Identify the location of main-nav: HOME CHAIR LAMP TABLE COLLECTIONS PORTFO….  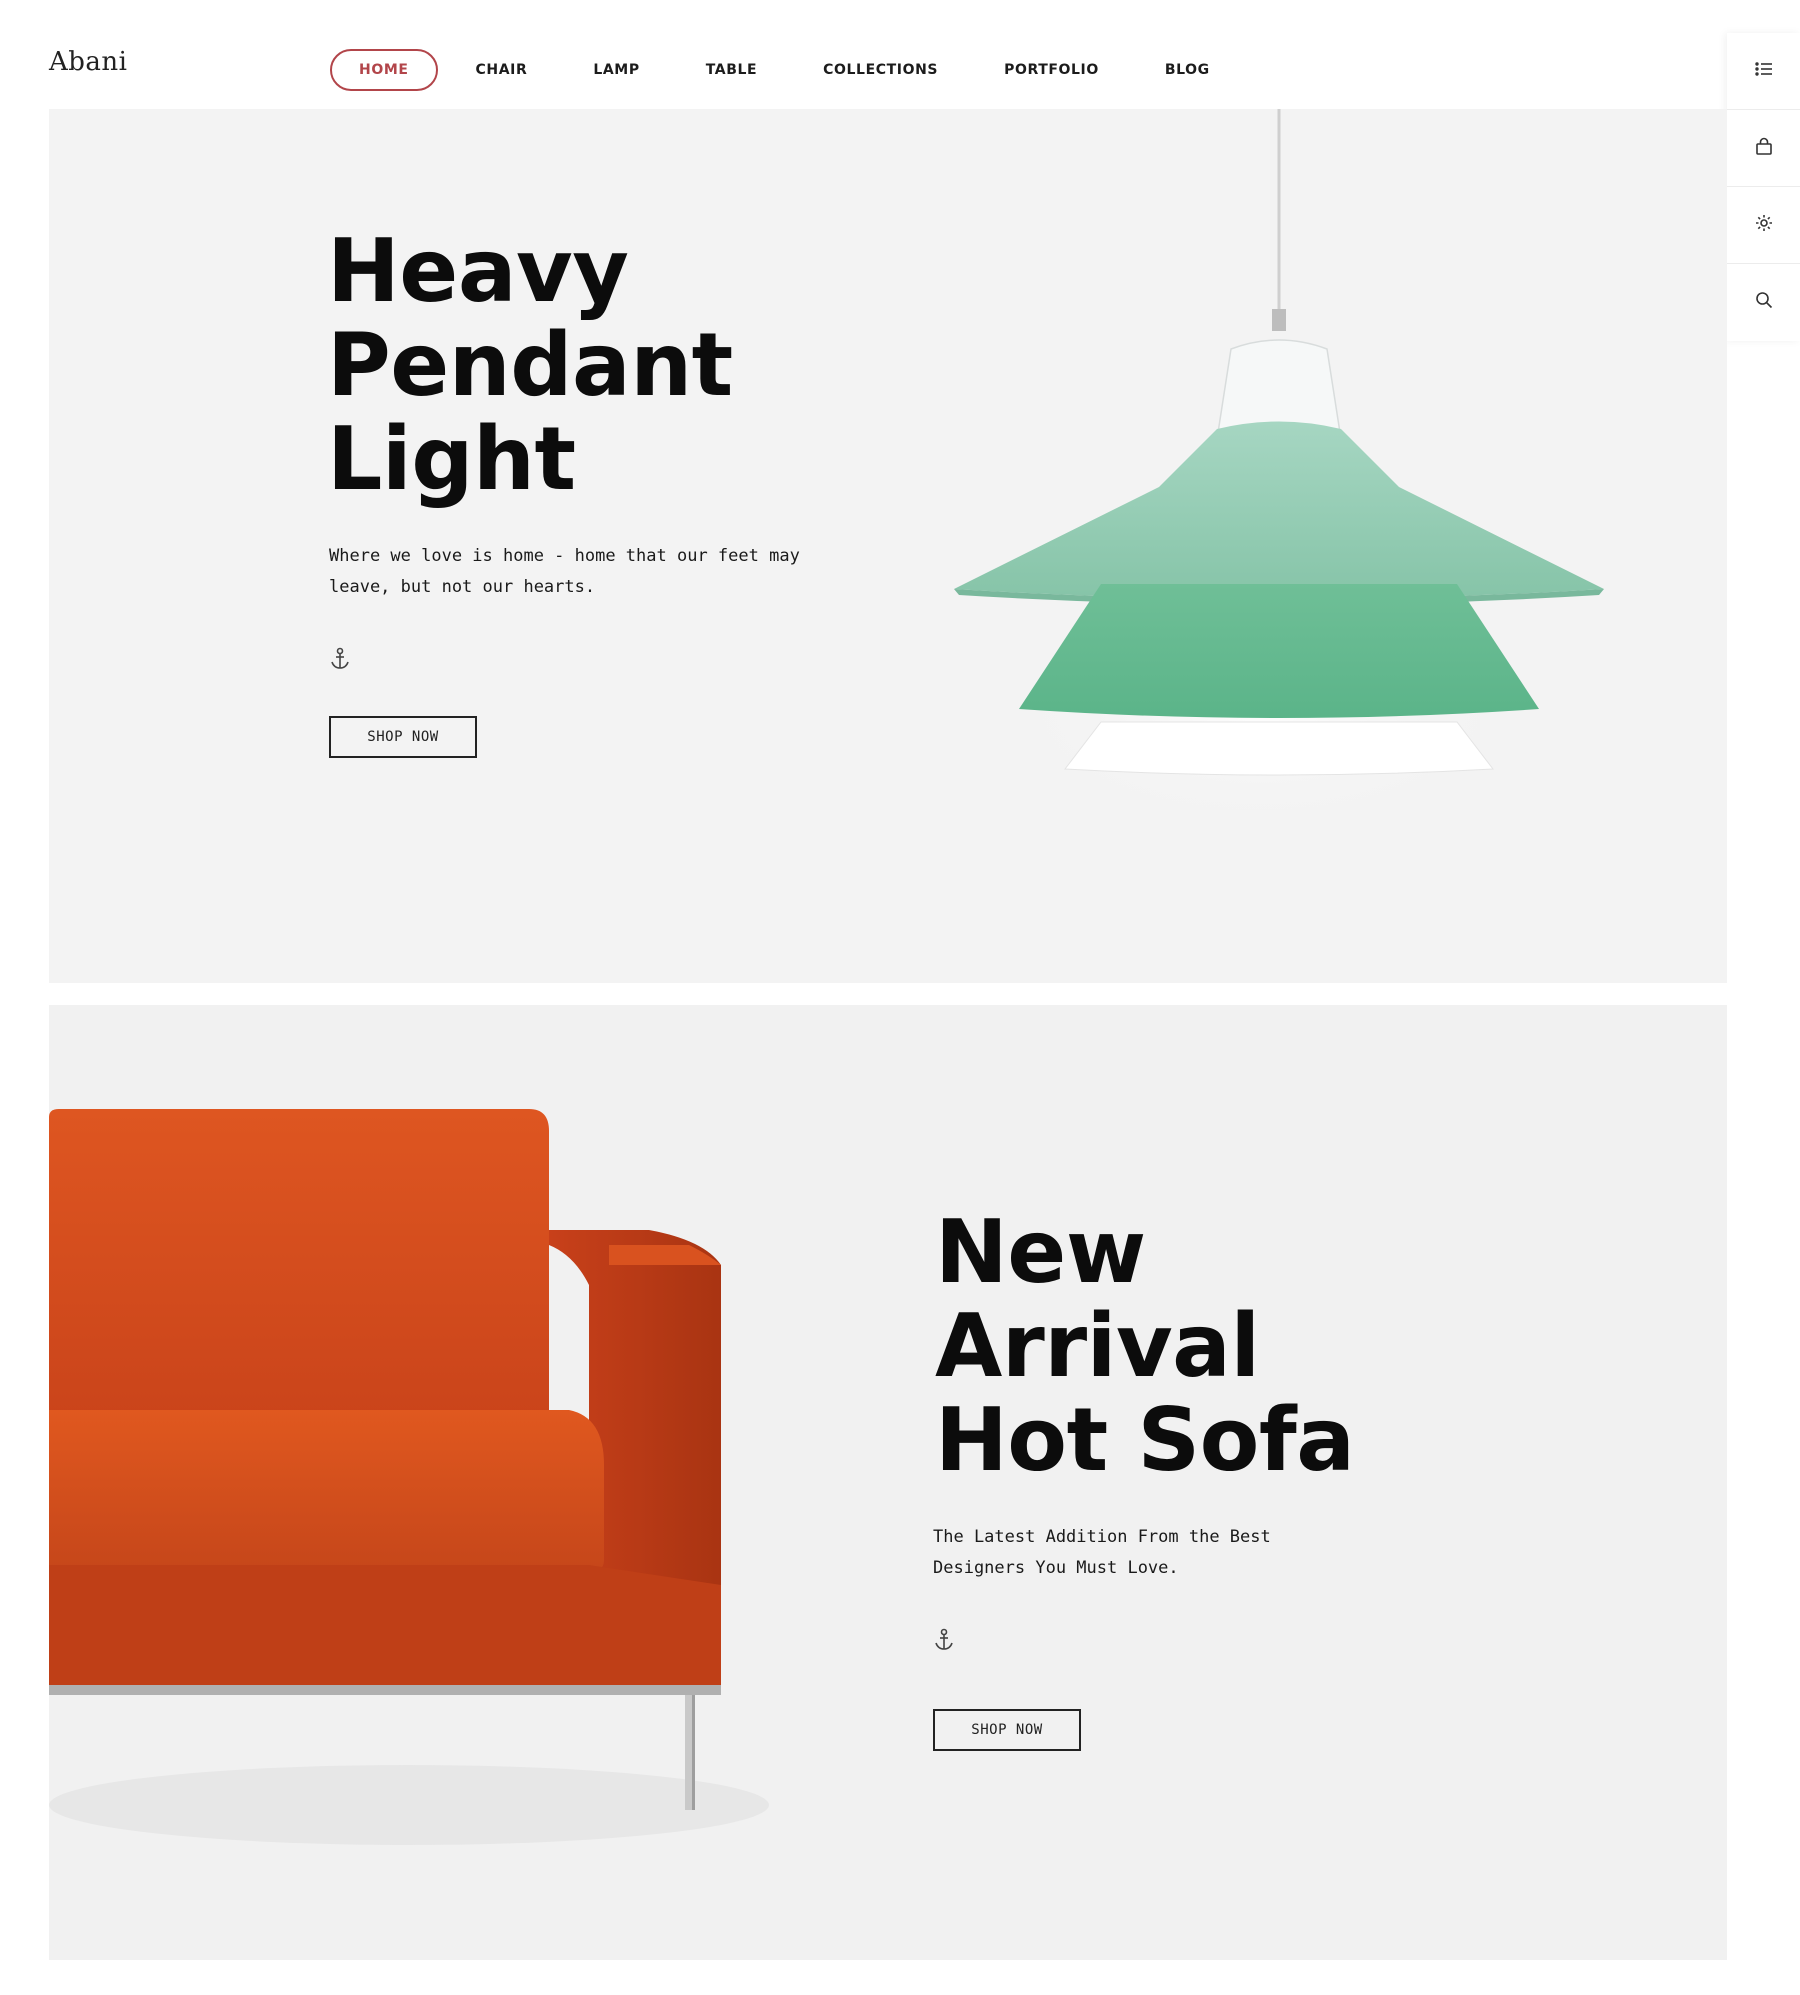
(803, 70).